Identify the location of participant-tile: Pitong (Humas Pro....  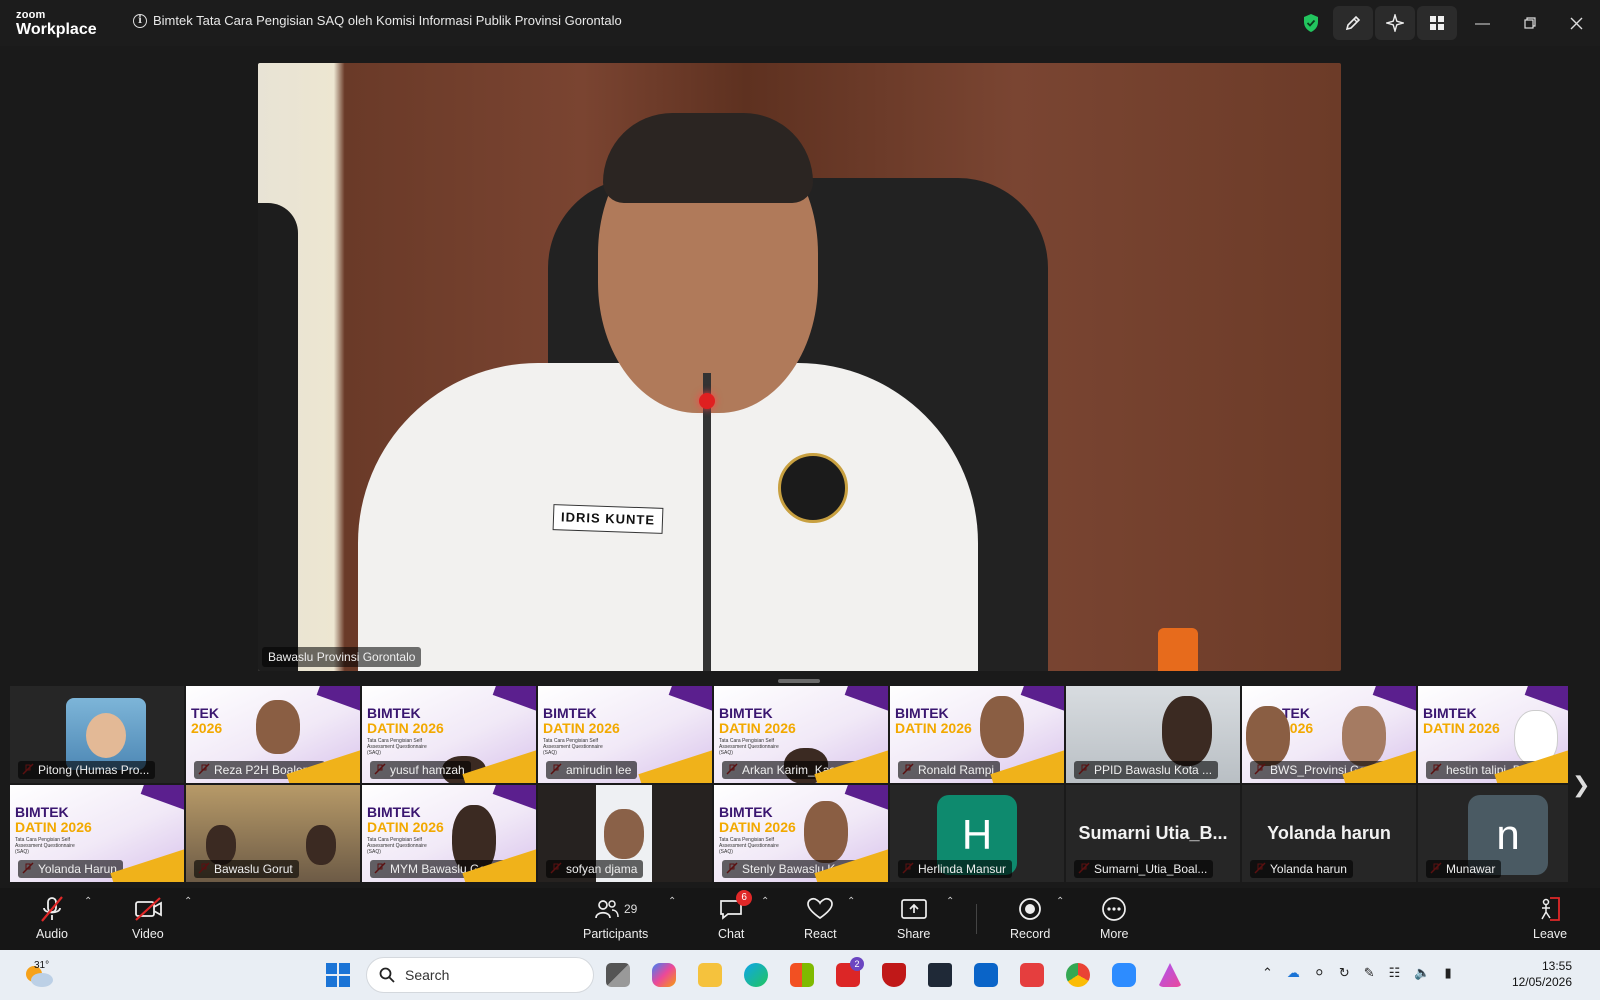
(97, 734).